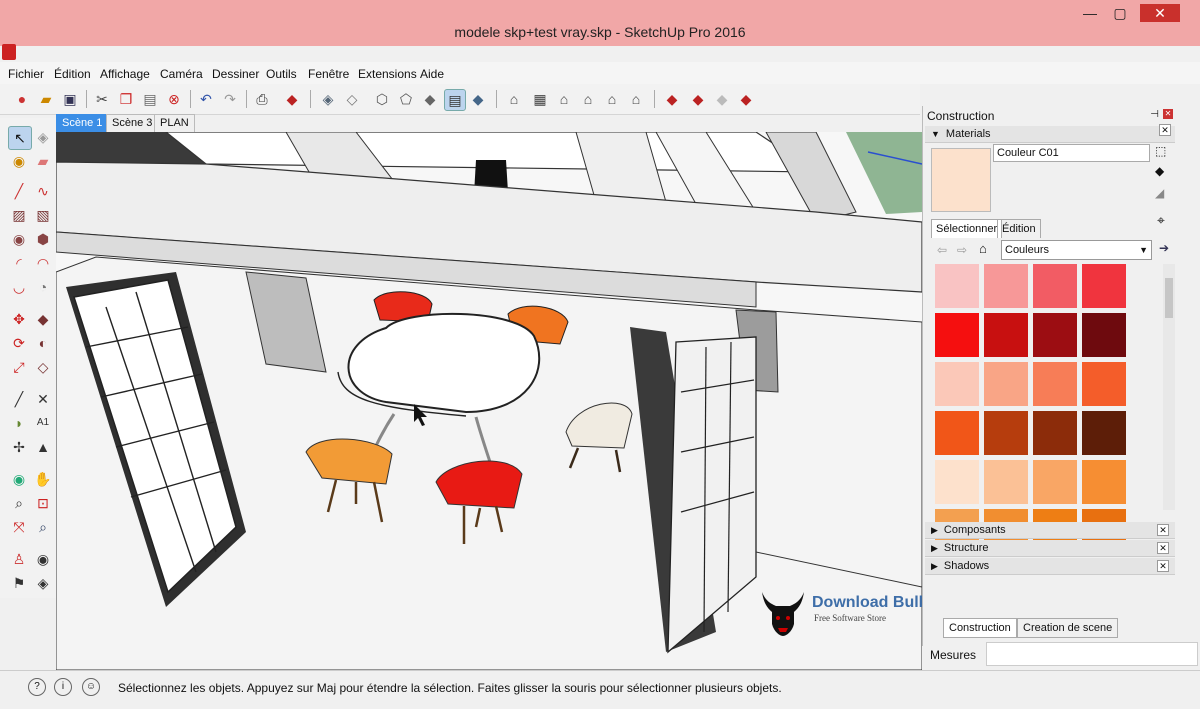 This screenshot has height=709, width=1200. Describe the element at coordinates (478, 99) in the screenshot. I see `monochrome-icon: ◆` at that location.